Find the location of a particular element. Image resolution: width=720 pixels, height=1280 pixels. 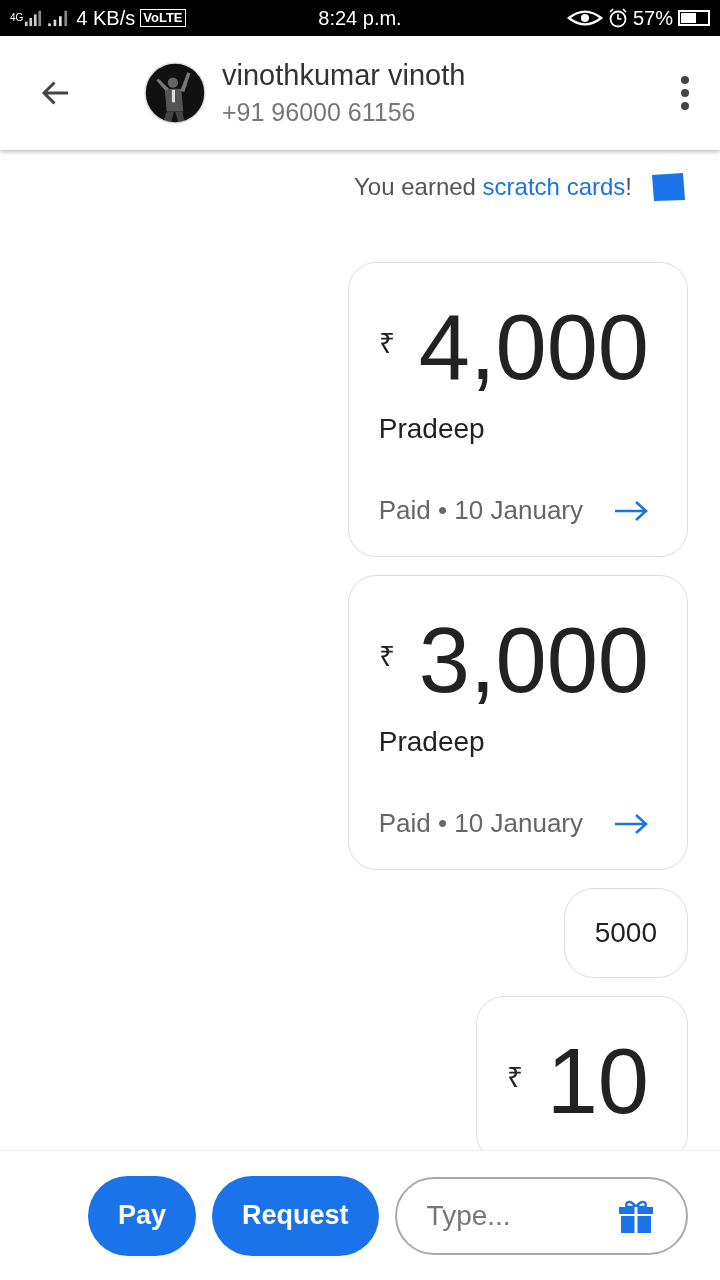

scratch-card-icon is located at coordinates (668, 187).